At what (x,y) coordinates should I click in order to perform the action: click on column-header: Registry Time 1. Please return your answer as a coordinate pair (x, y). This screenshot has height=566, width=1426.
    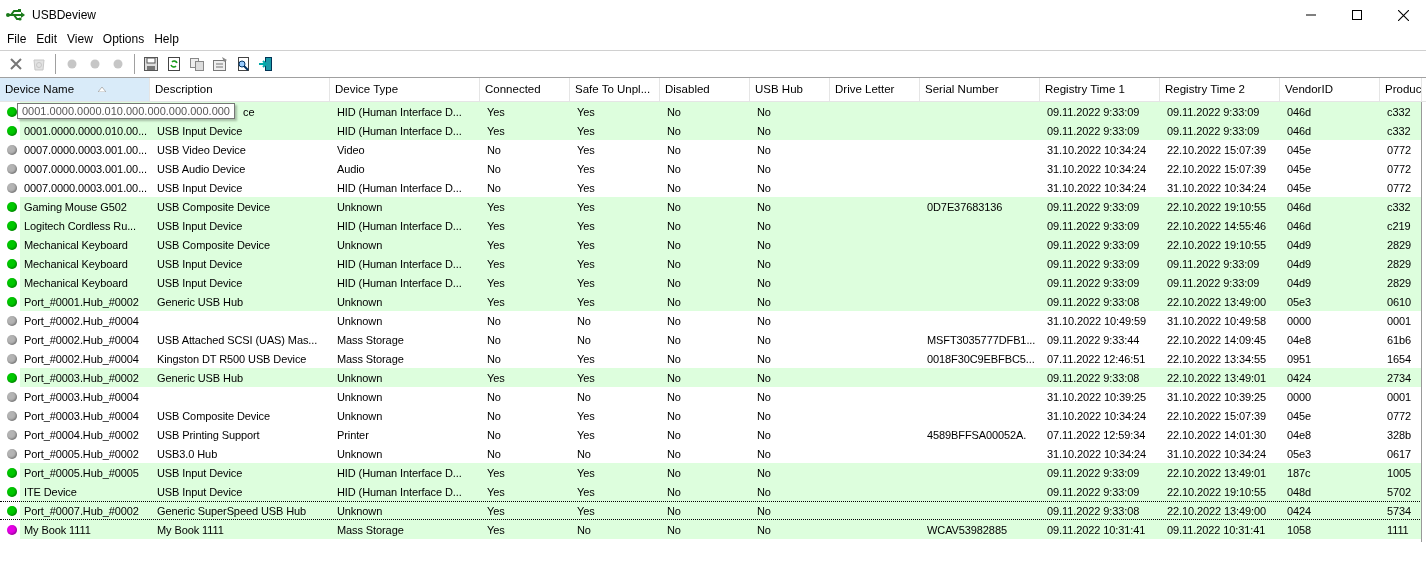
    Looking at the image, I should click on (1100, 89).